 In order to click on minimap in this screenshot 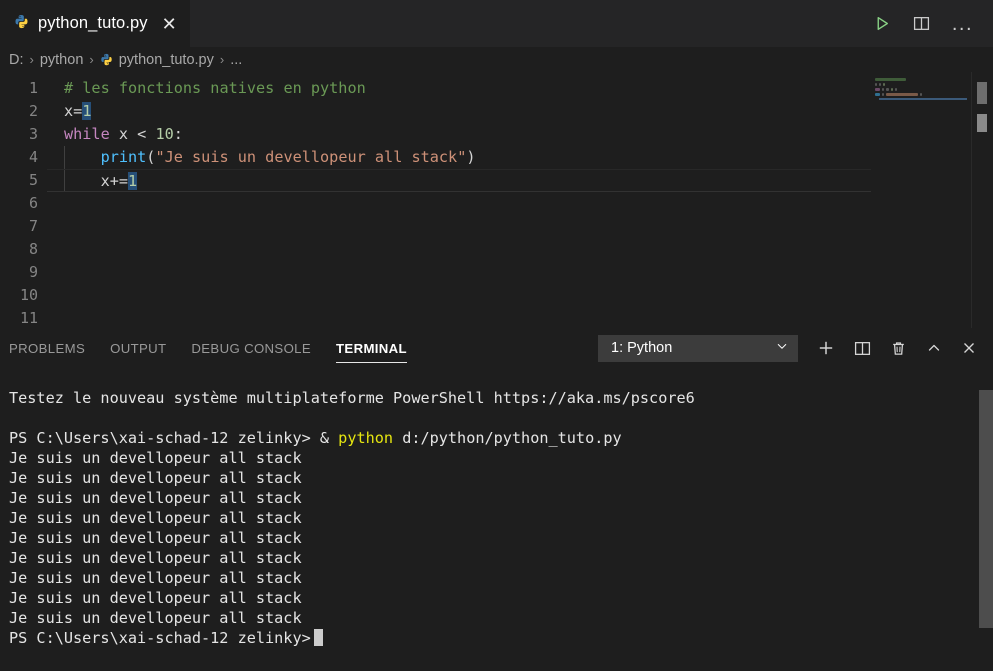, I will do `click(921, 200)`.